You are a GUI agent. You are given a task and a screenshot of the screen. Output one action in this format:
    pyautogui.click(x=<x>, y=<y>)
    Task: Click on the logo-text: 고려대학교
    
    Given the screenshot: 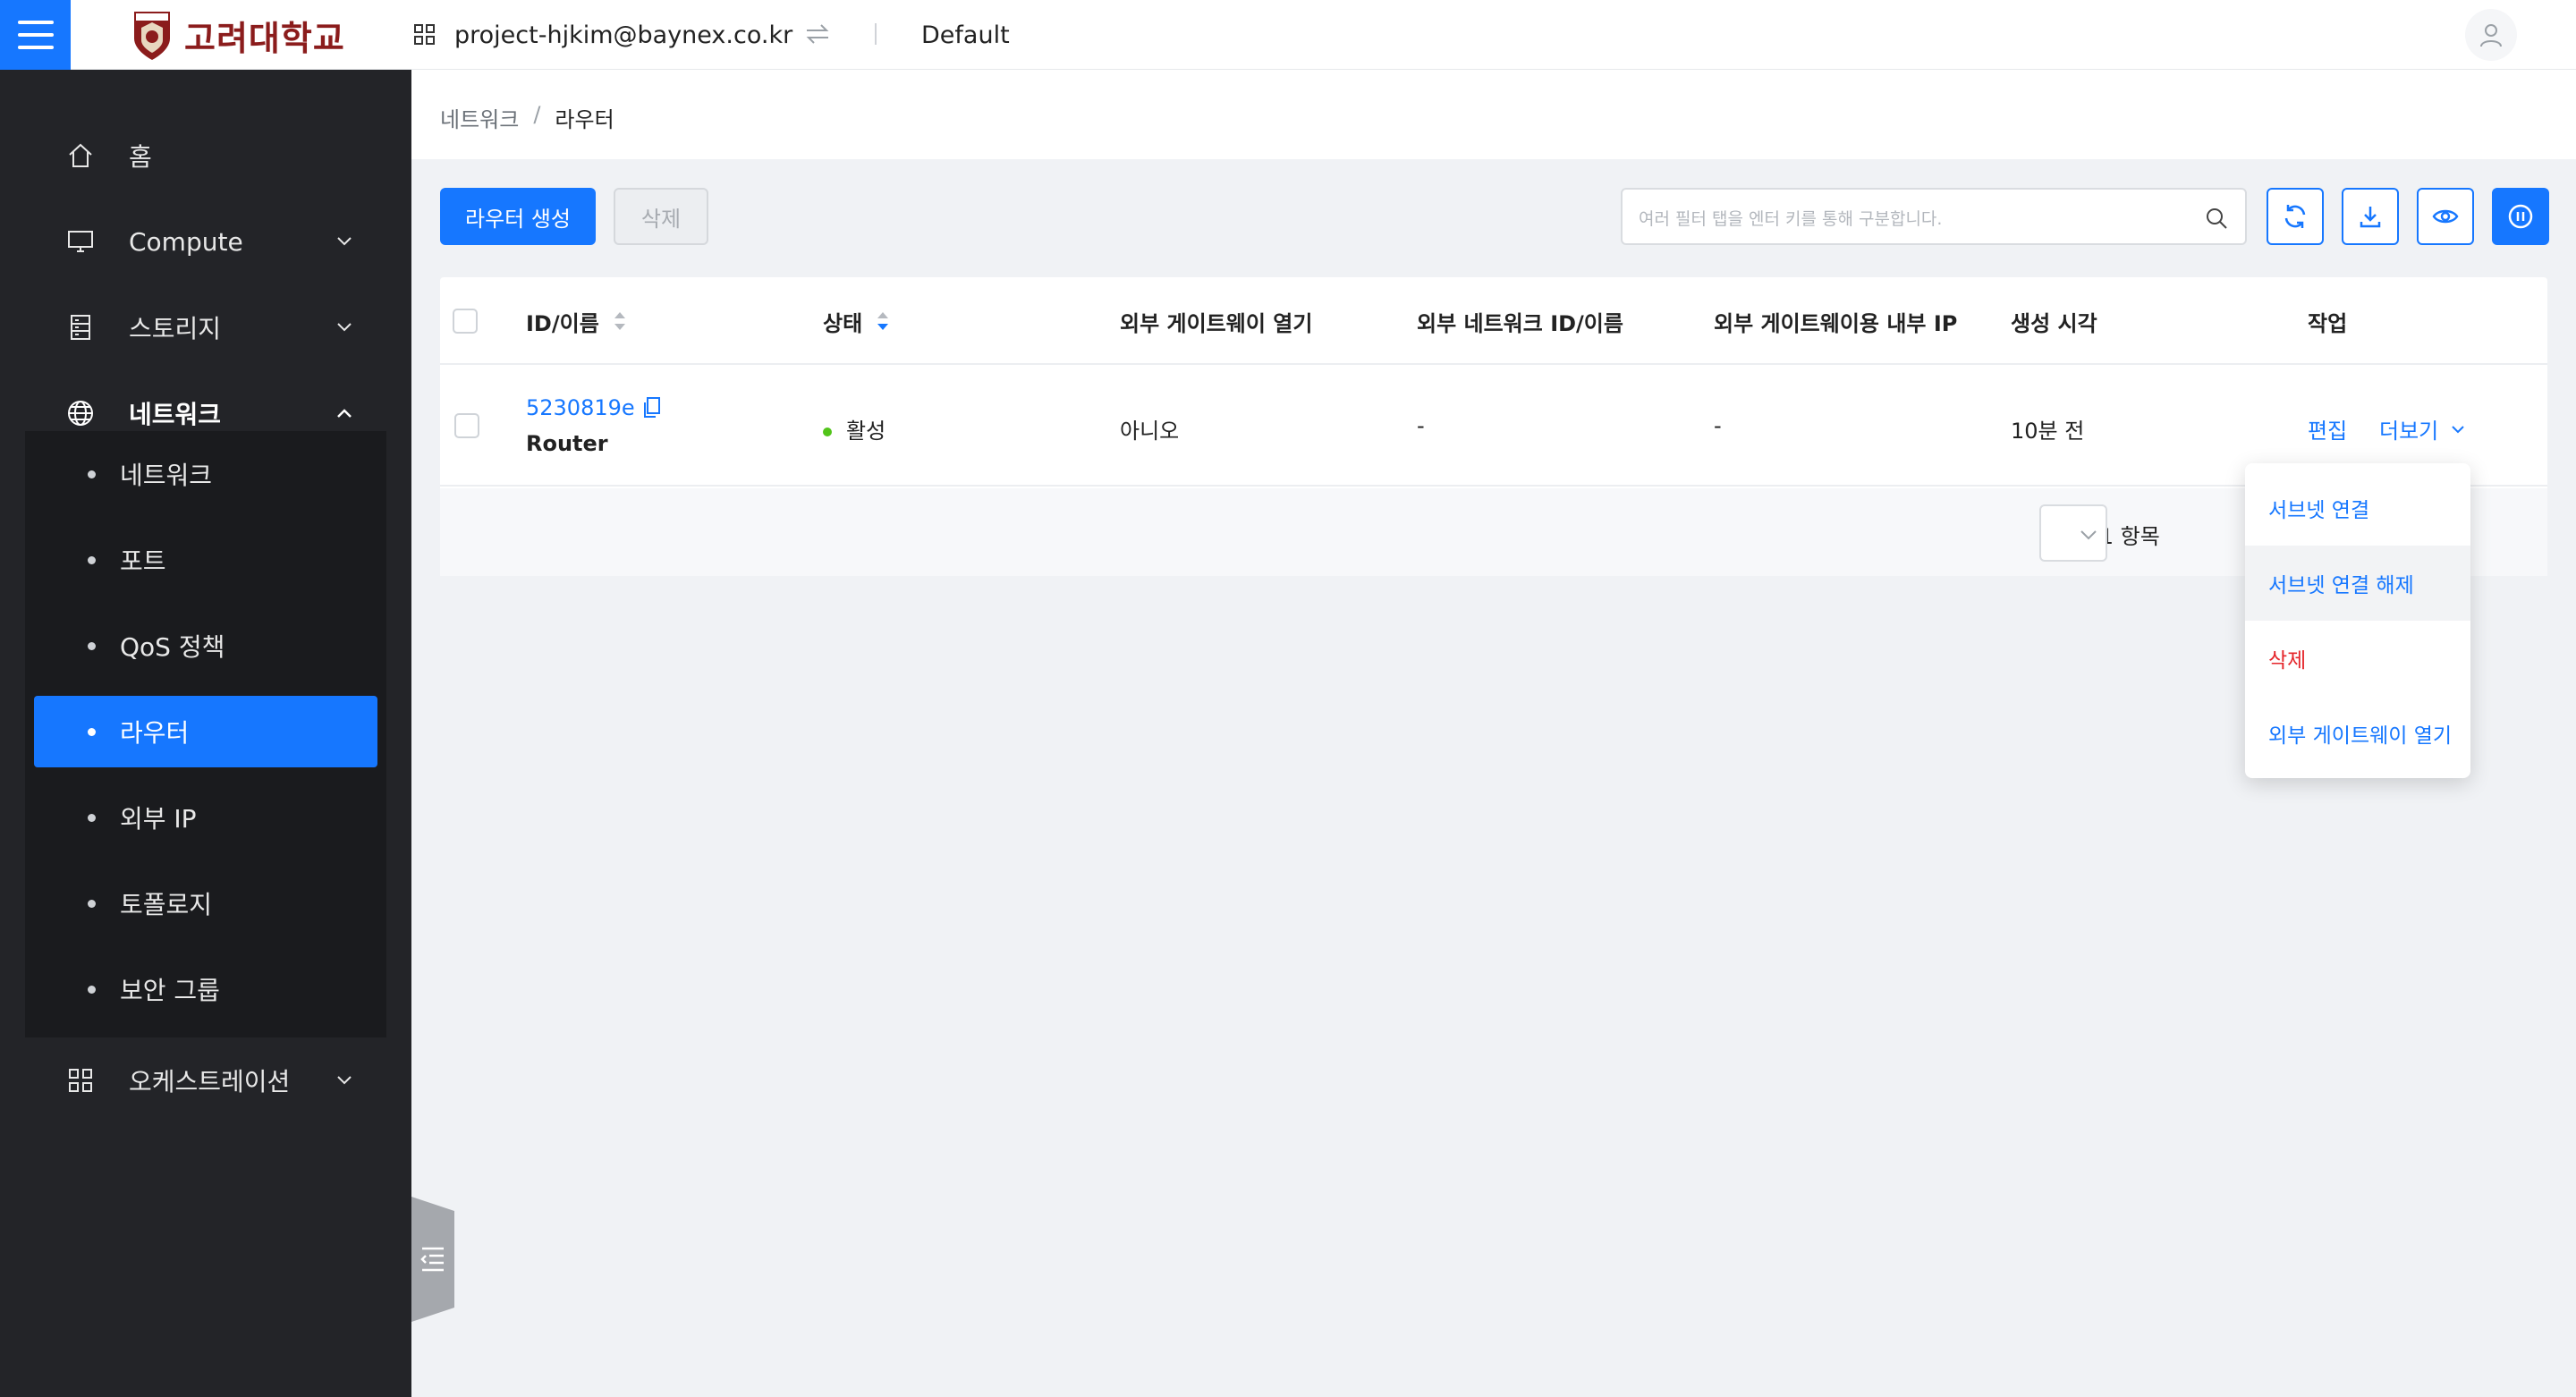 What is the action you would take?
    pyautogui.click(x=264, y=38)
    